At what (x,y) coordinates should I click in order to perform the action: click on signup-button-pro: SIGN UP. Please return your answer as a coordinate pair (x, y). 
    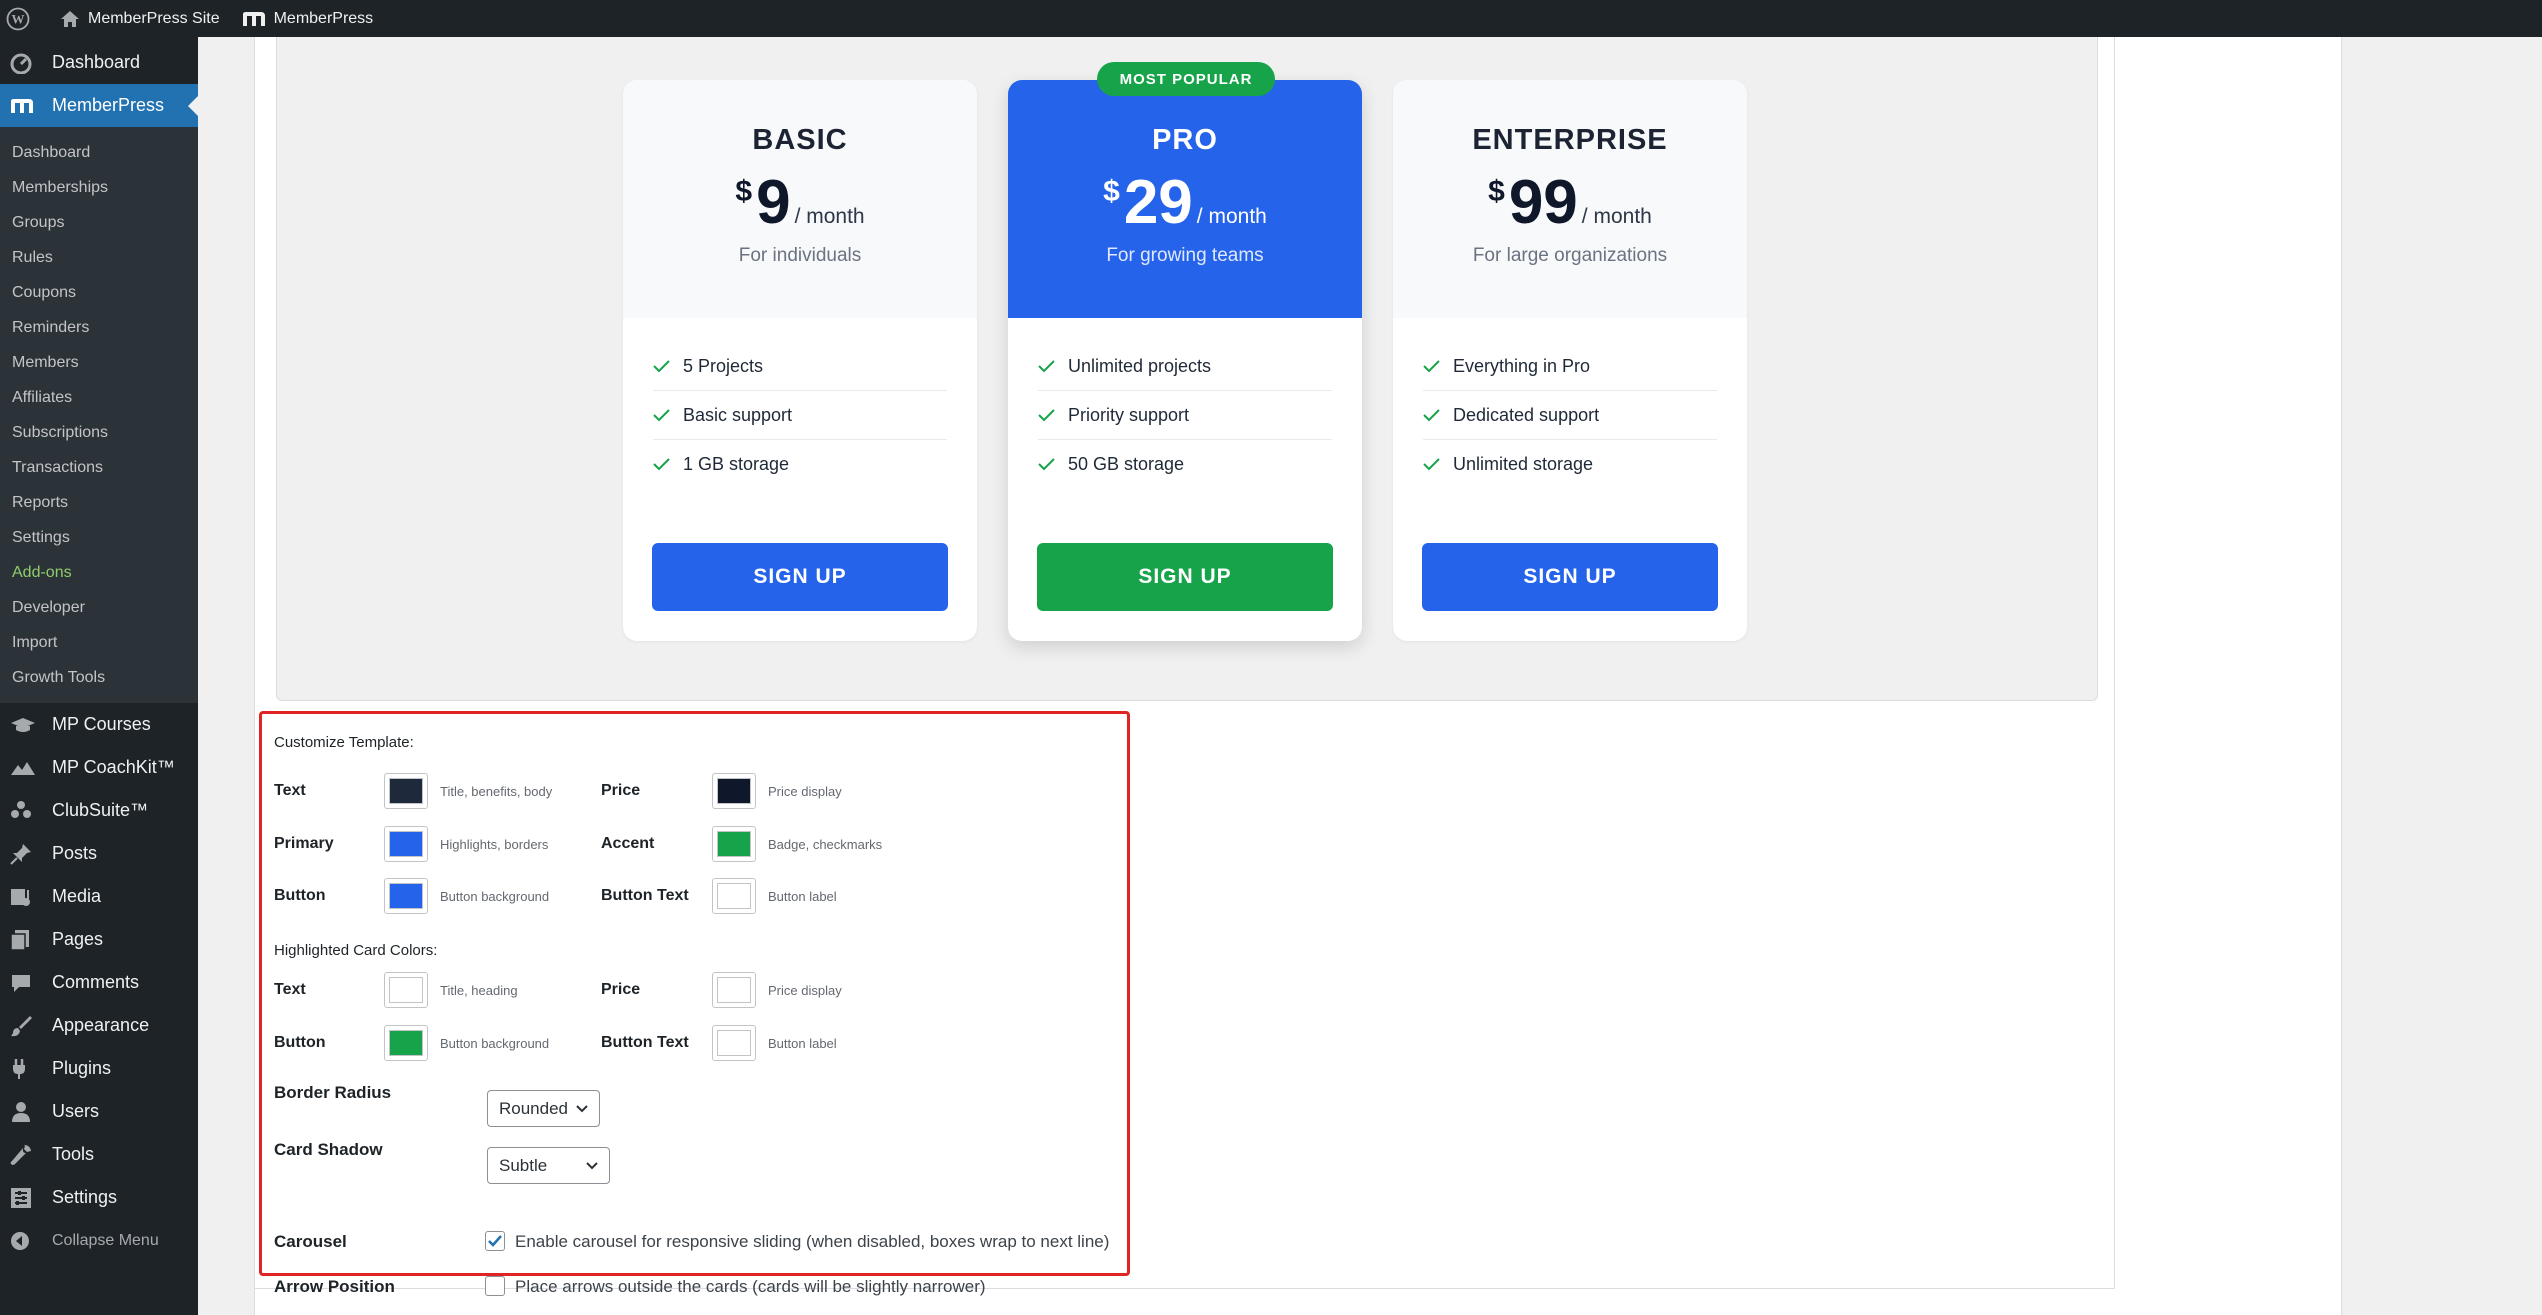
    Looking at the image, I should click on (1185, 577).